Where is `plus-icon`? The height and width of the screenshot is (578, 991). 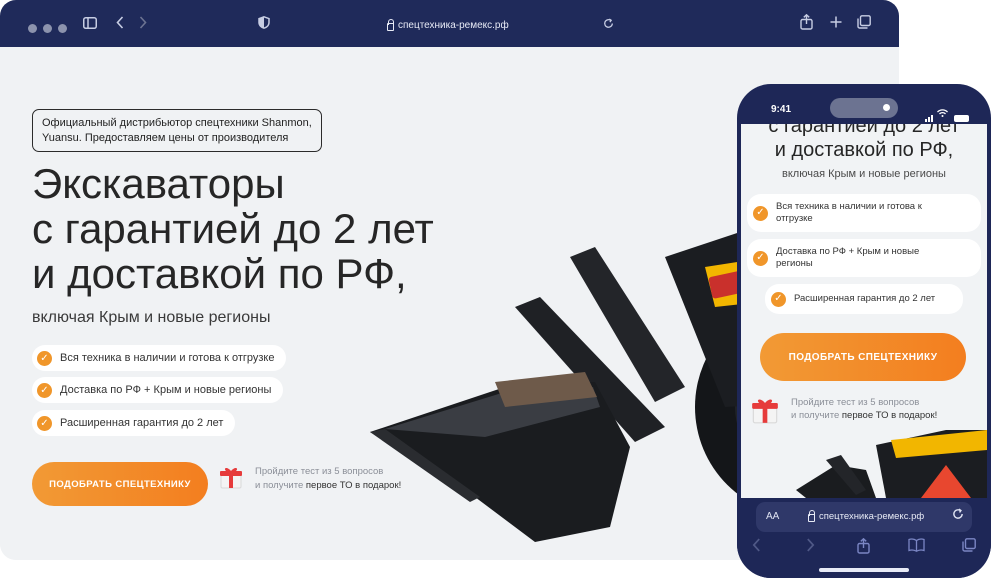
plus-icon is located at coordinates (836, 24).